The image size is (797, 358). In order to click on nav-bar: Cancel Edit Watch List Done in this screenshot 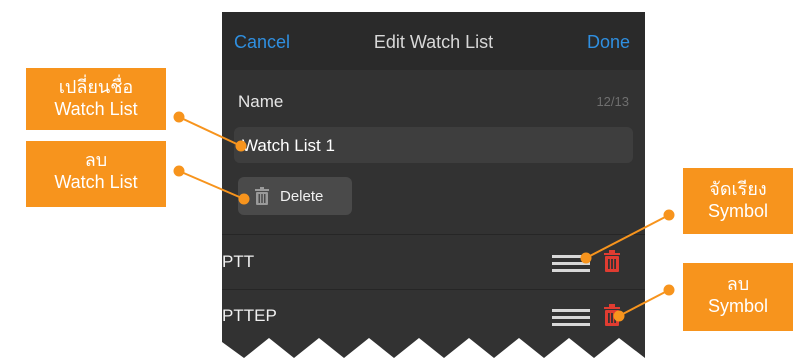, I will do `click(433, 41)`.